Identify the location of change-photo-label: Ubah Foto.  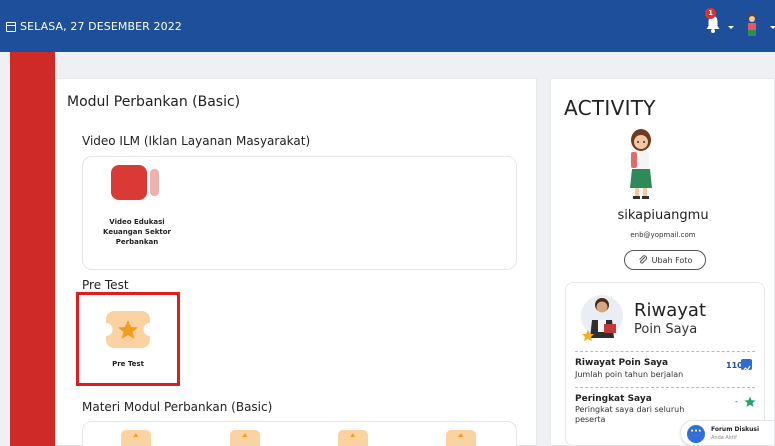
(672, 260).